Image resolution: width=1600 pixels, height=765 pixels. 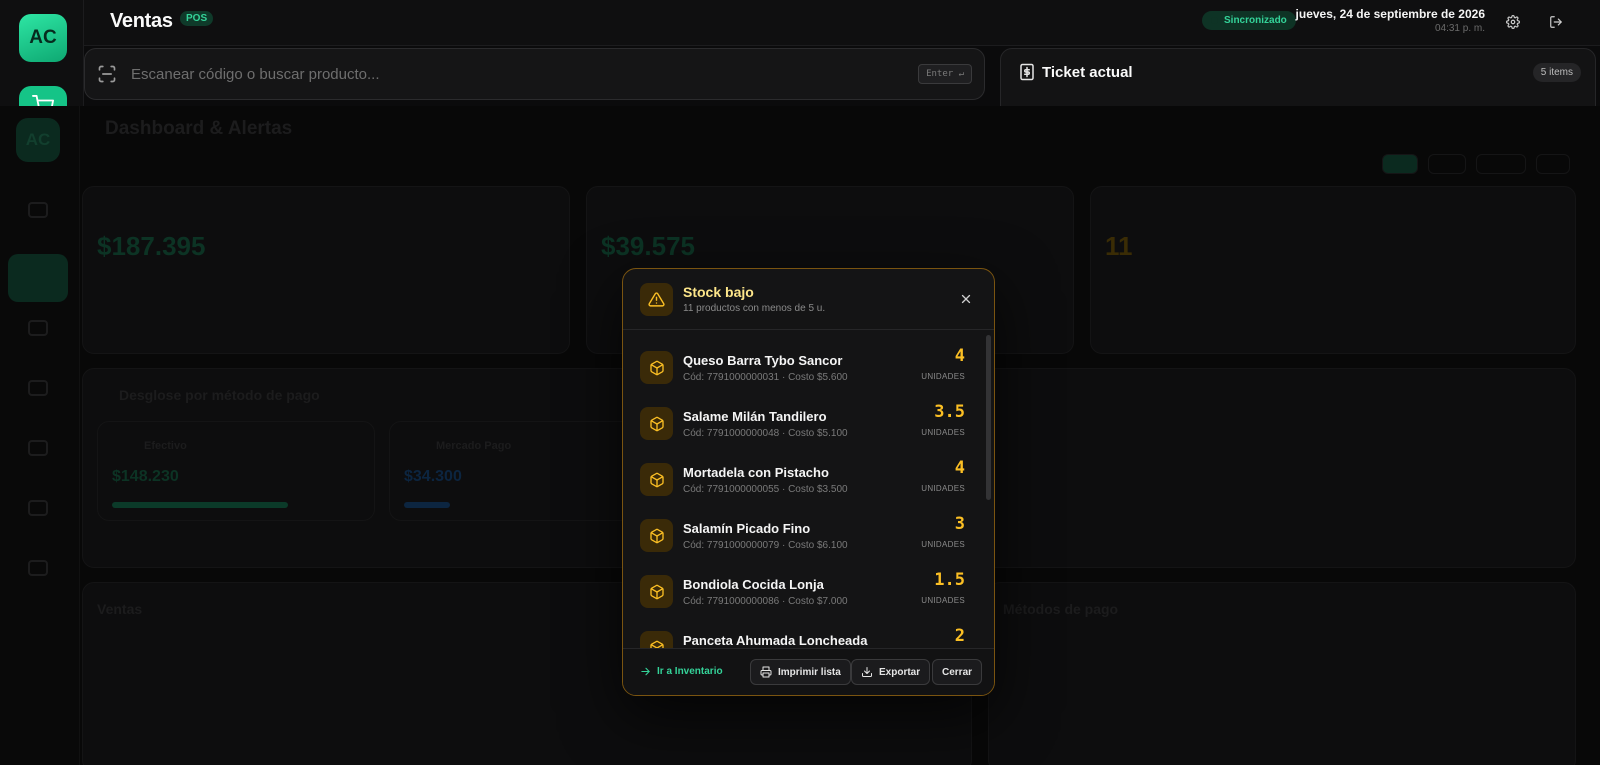 I want to click on pos-badge: POS, so click(x=197, y=18).